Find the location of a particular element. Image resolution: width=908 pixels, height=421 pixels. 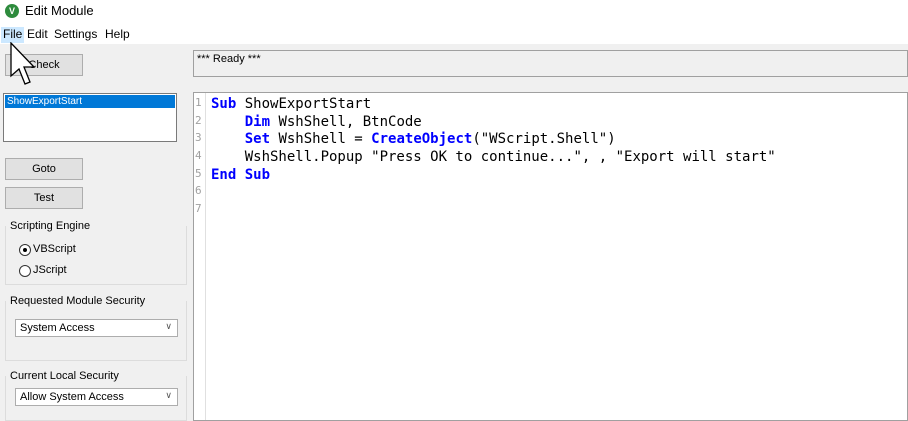

module-list: ShowExportStart is located at coordinates (90, 117).